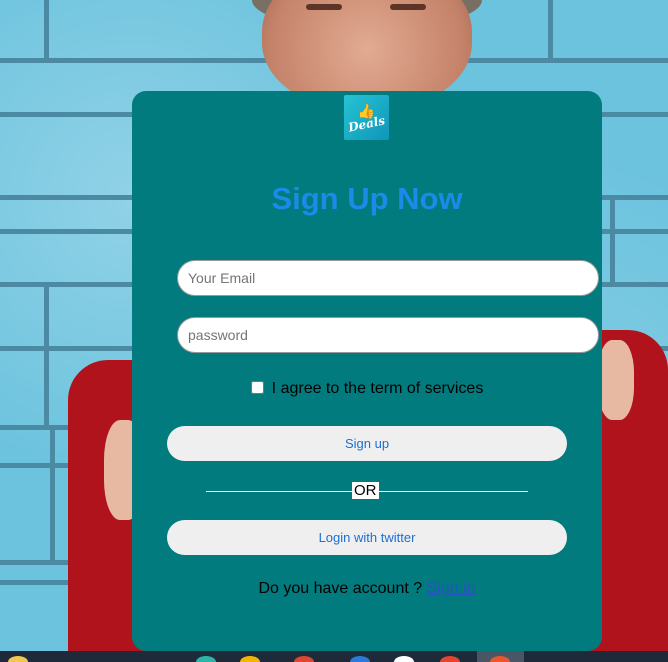  I want to click on terms-checkbox, so click(257, 387).